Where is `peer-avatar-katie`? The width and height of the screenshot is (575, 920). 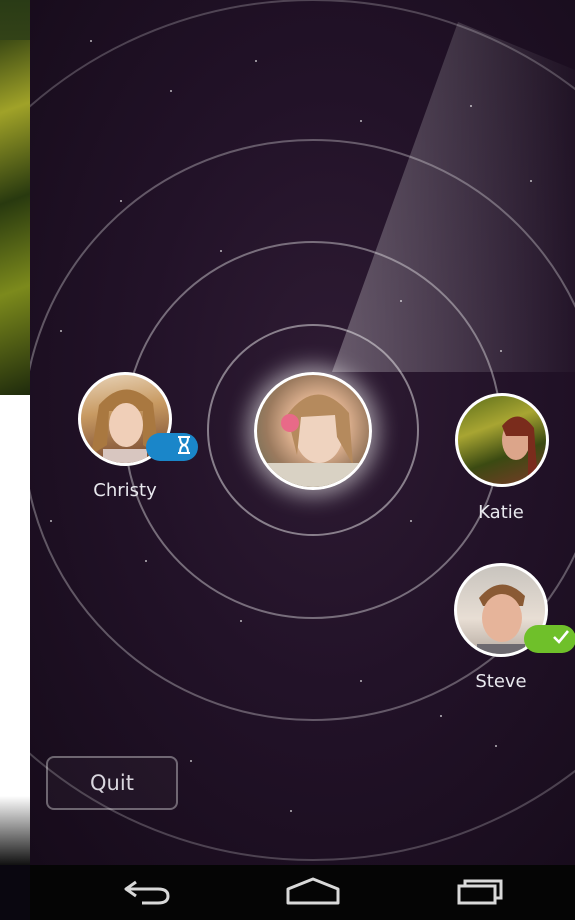
peer-avatar-katie is located at coordinates (502, 440).